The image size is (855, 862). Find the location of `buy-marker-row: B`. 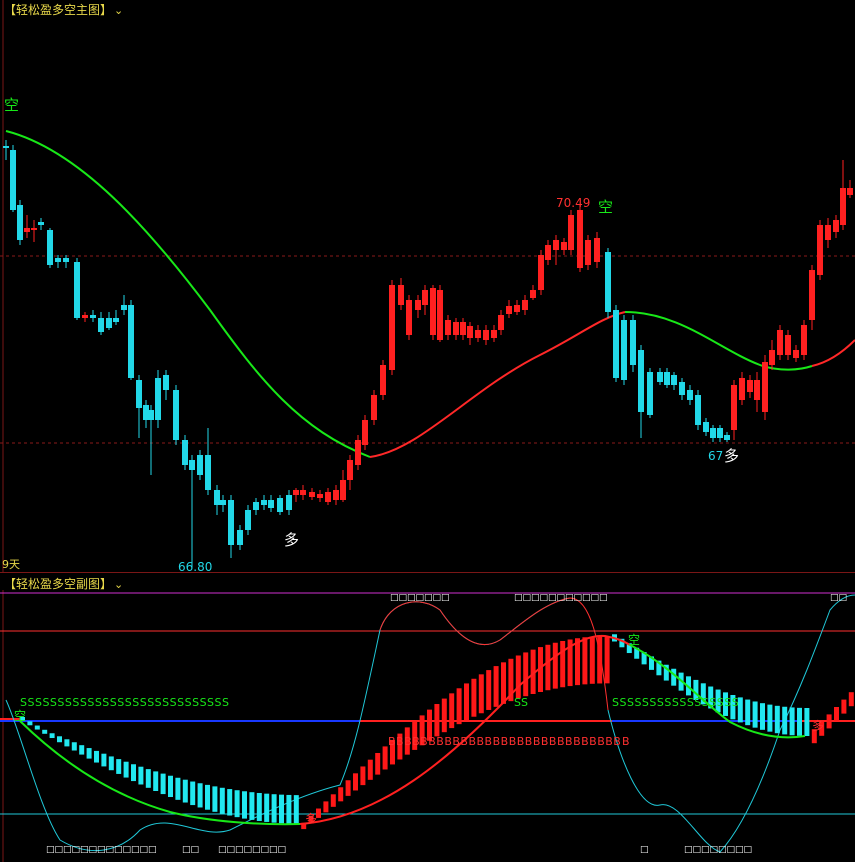

buy-marker-row: B is located at coordinates (626, 741).